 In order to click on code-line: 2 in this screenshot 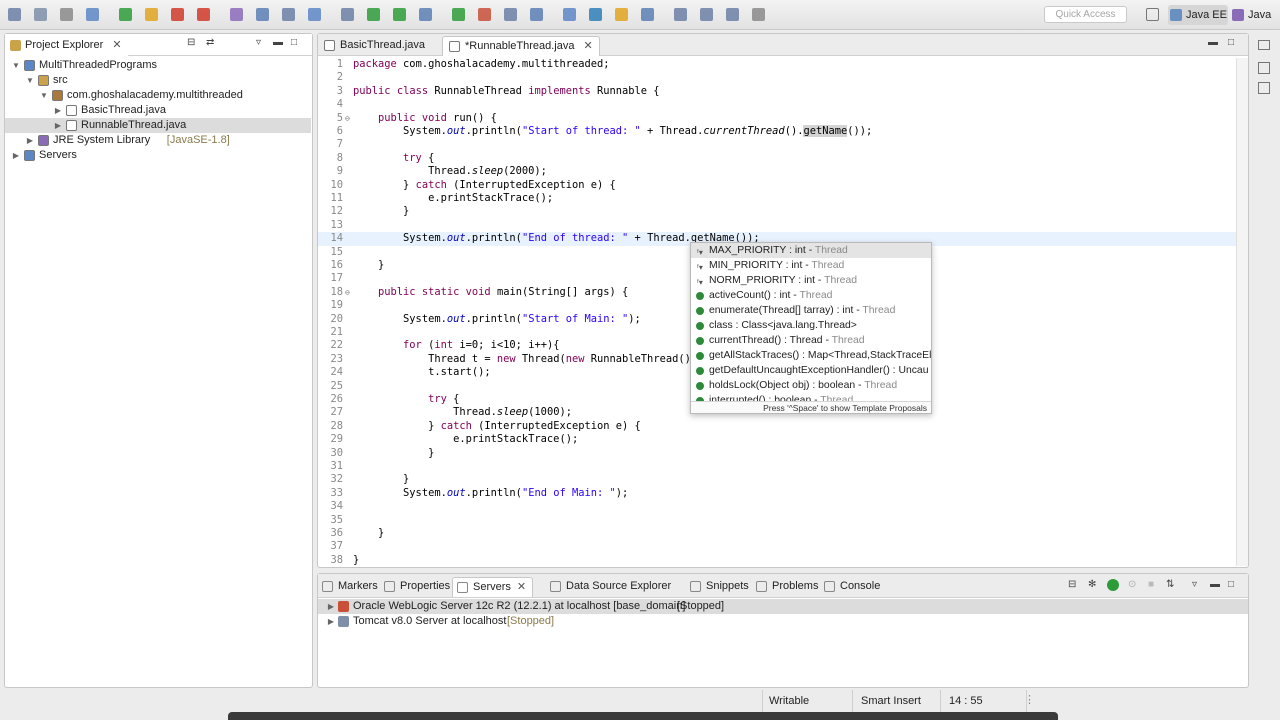, I will do `click(783, 77)`.